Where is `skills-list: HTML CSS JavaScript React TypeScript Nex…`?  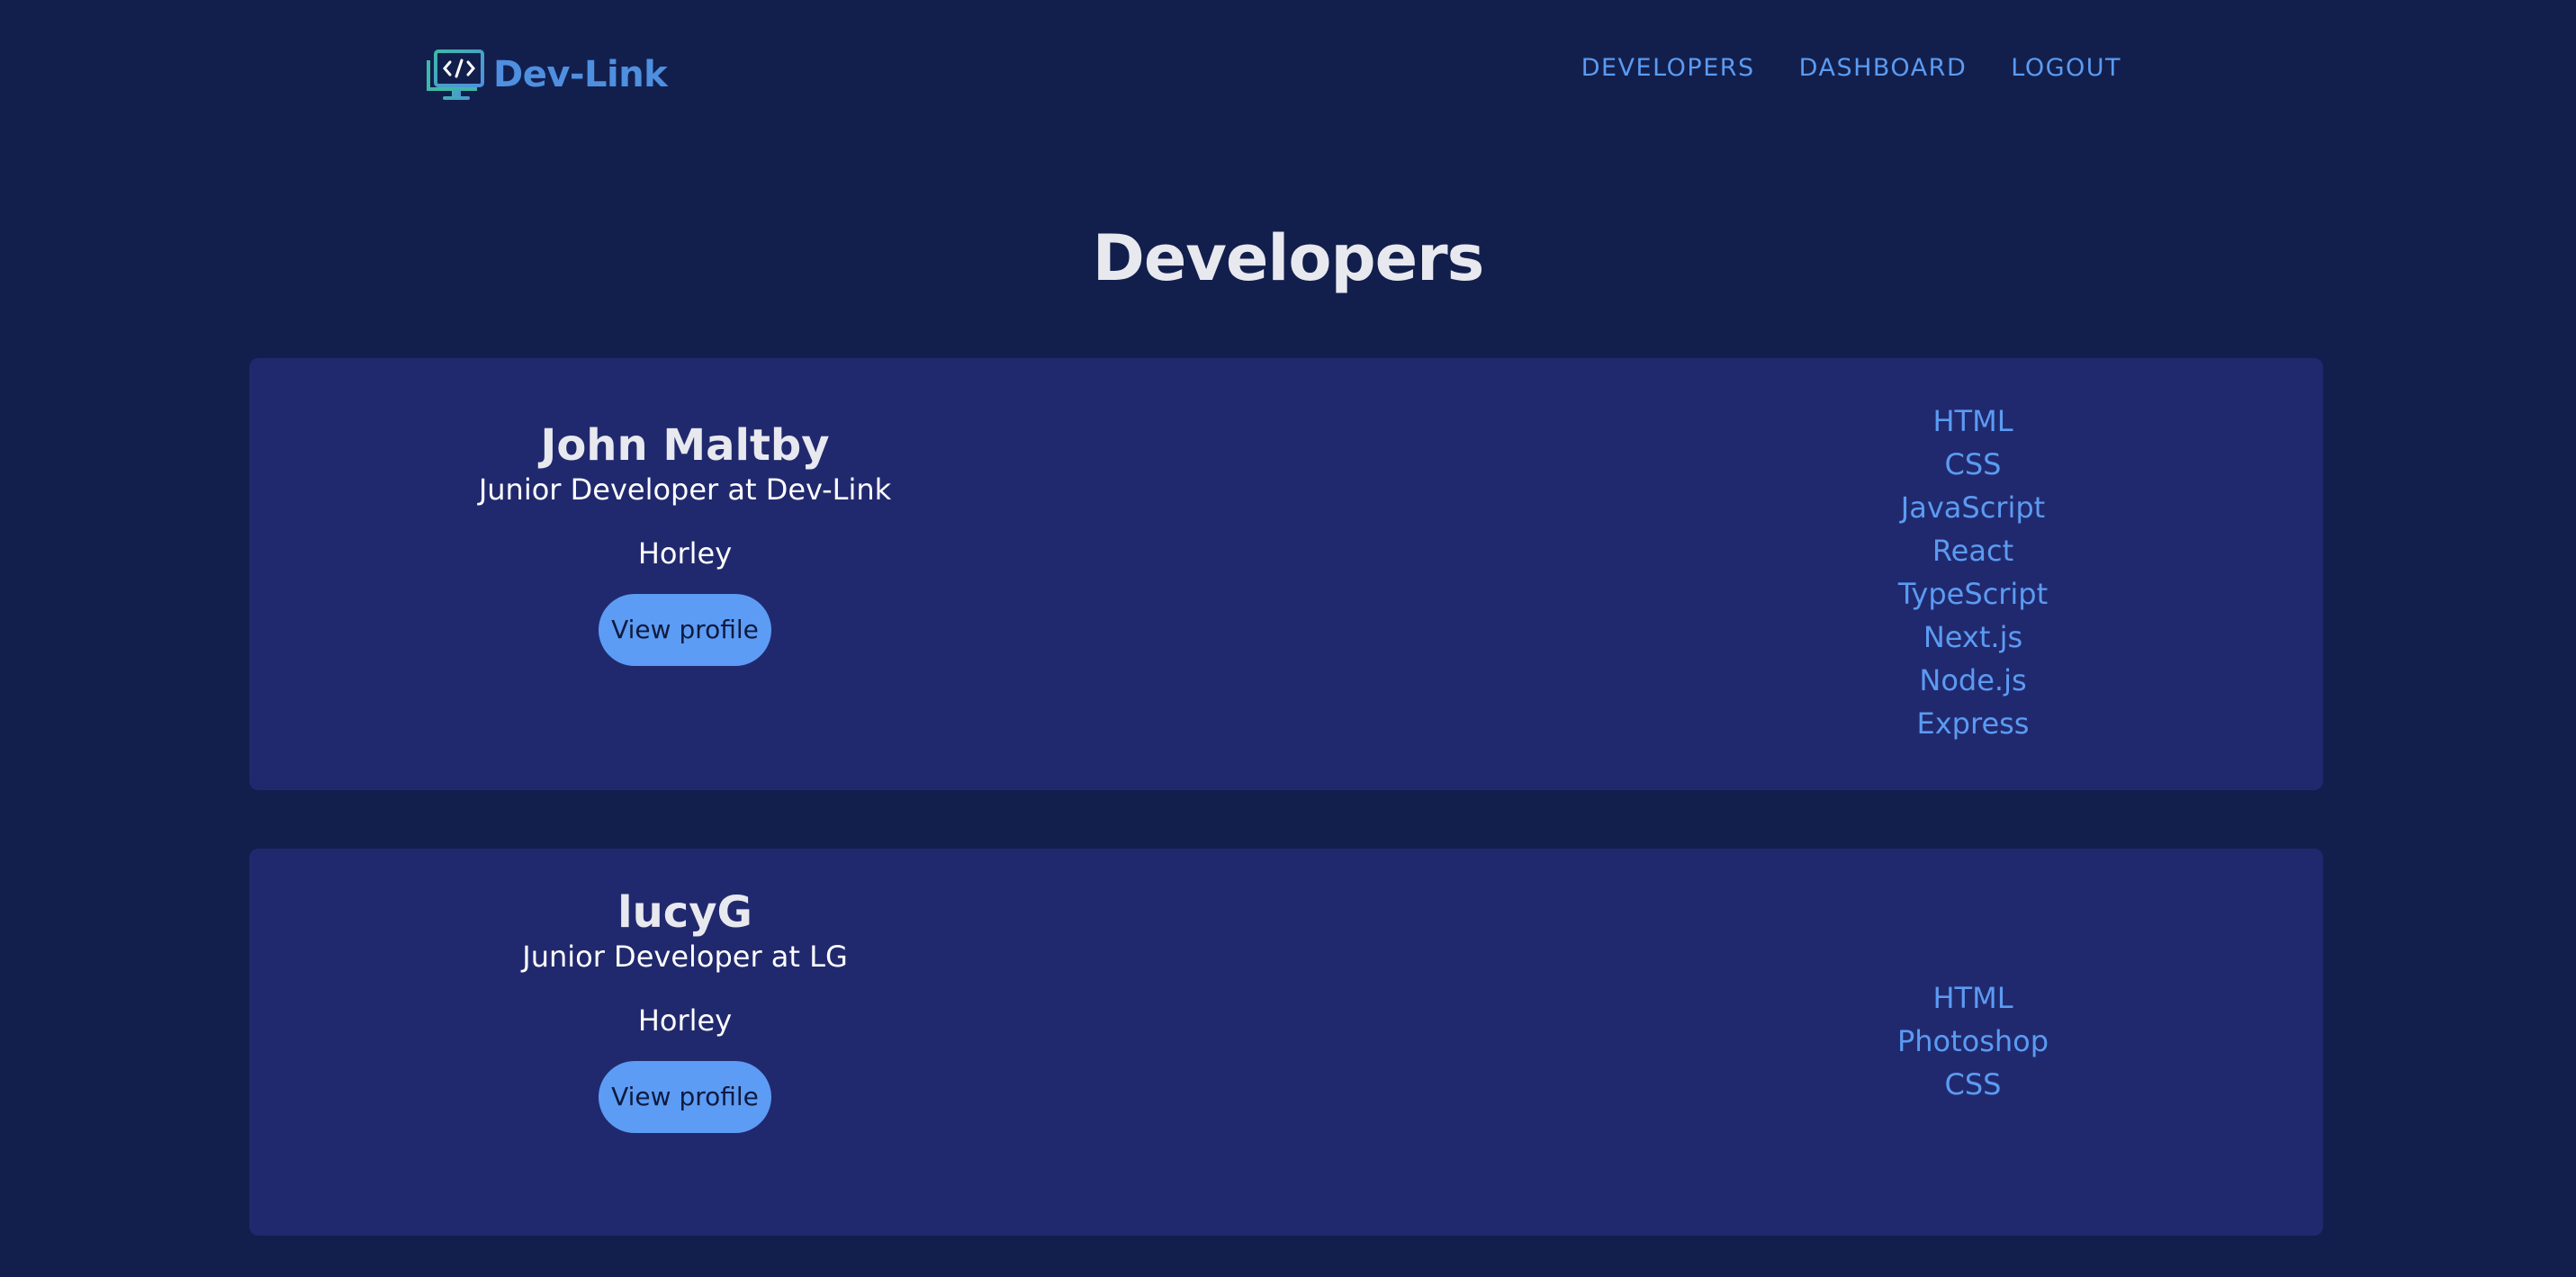
skills-list: HTML CSS JavaScript React TypeScript Nex… is located at coordinates (1973, 572).